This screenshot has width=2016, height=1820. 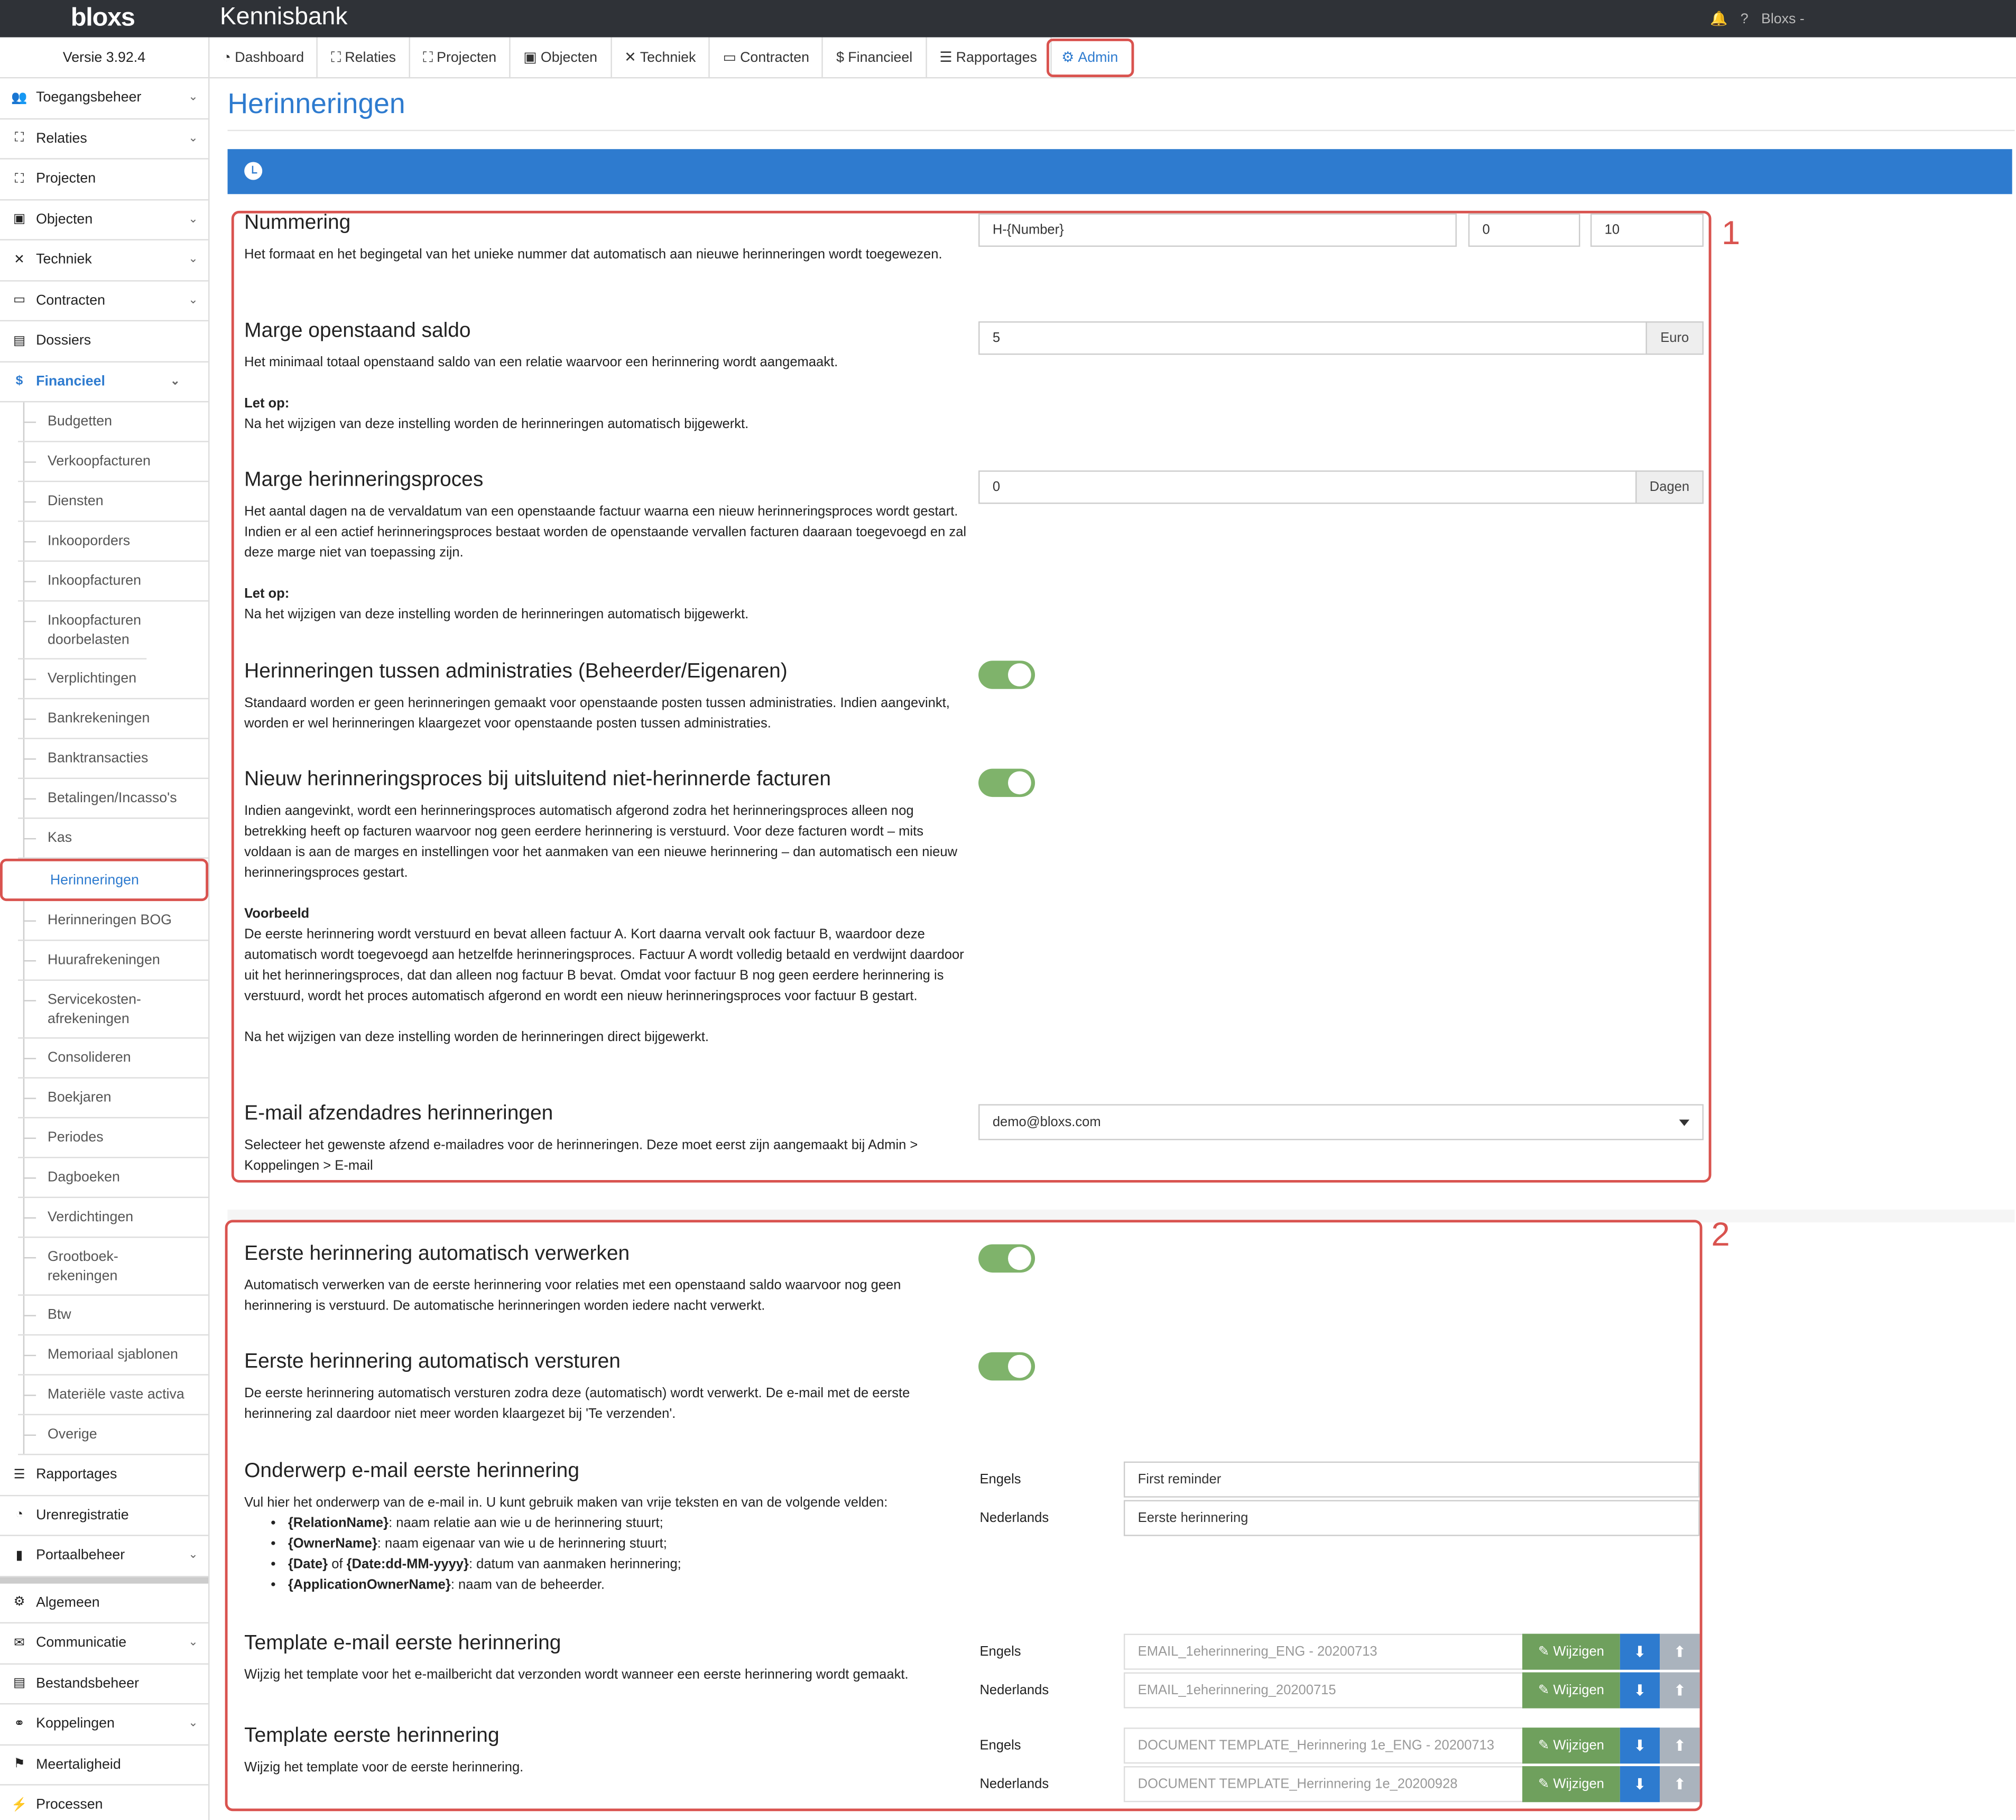 What do you see at coordinates (996, 58) in the screenshot?
I see `nav-label: Rapportages` at bounding box center [996, 58].